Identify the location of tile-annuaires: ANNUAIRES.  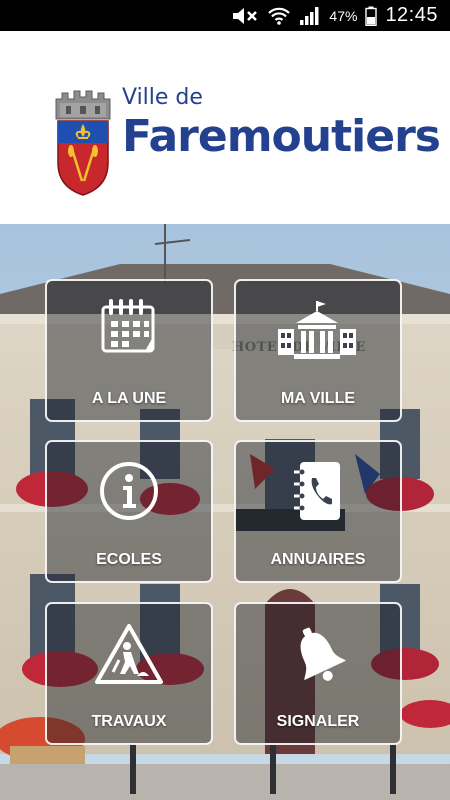
(318, 511).